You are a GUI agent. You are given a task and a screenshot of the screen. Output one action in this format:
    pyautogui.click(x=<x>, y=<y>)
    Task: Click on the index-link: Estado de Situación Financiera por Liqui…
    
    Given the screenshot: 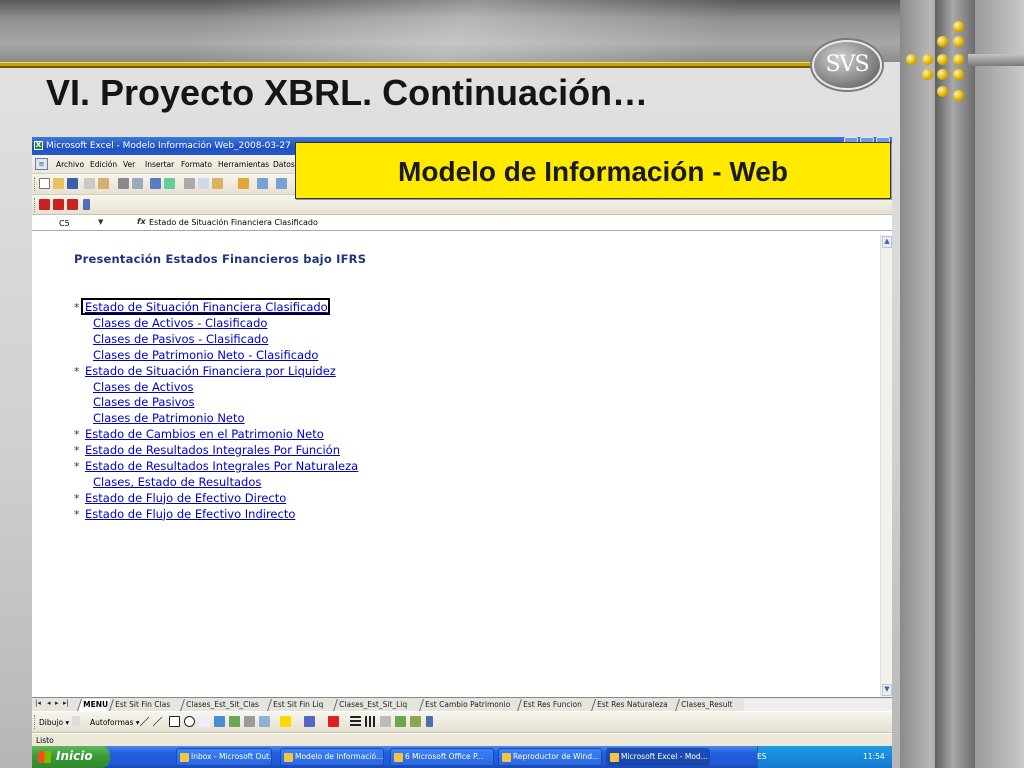 What is the action you would take?
    pyautogui.click(x=210, y=371)
    